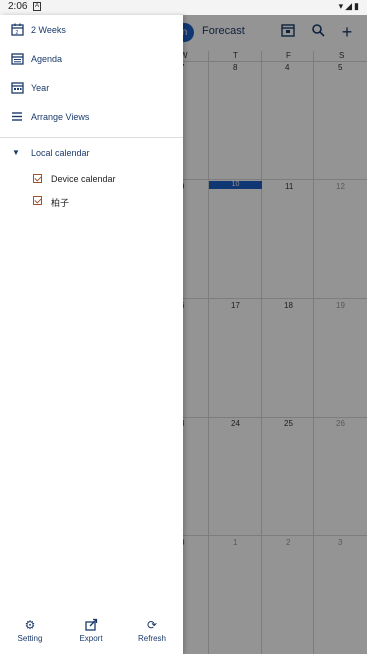 This screenshot has width=367, height=654. I want to click on signal-icon: ◢, so click(350, 6).